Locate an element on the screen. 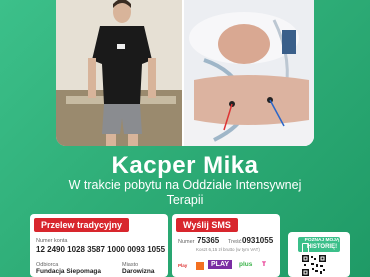 The width and height of the screenshot is (370, 277). operator-logo-playtext: PLAY is located at coordinates (220, 264).